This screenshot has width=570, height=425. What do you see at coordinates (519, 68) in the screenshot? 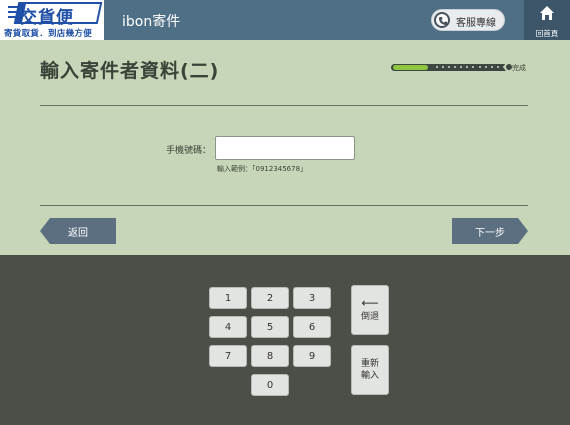
I see `progress-label: 完成` at bounding box center [519, 68].